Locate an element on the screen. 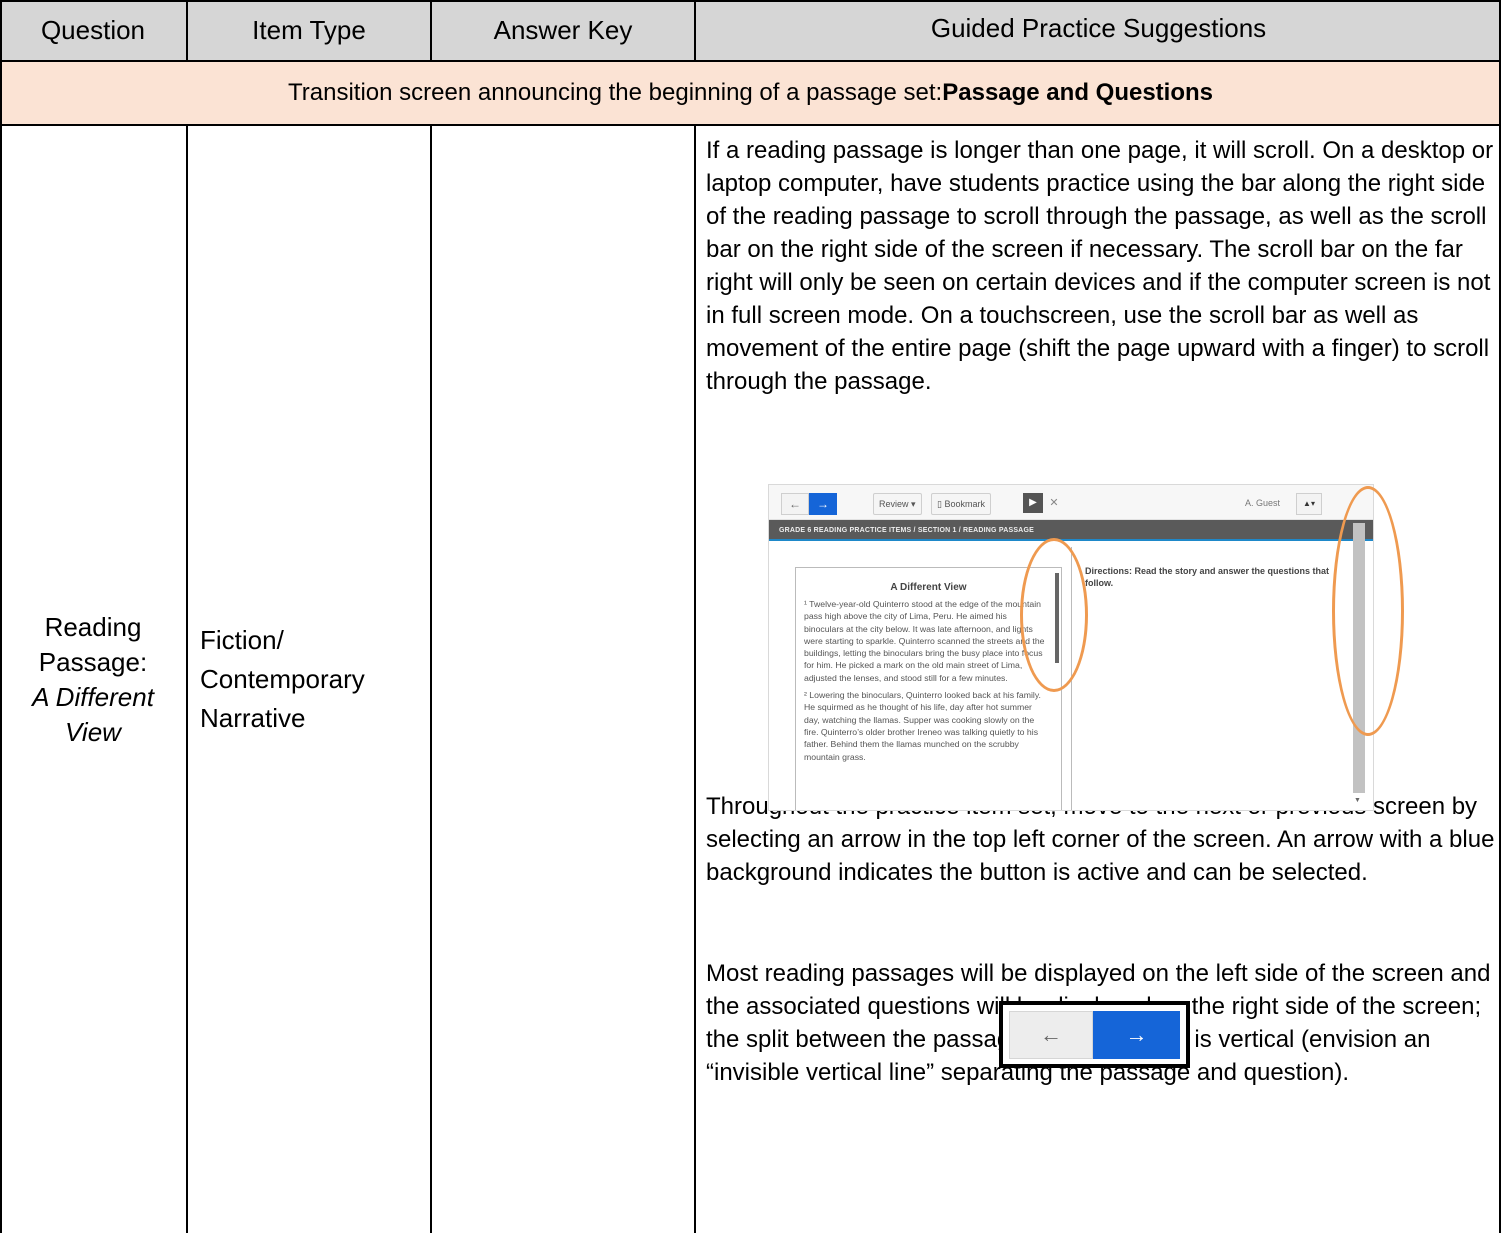 The image size is (1501, 1233). pointer-icon: ▶ is located at coordinates (1033, 503).